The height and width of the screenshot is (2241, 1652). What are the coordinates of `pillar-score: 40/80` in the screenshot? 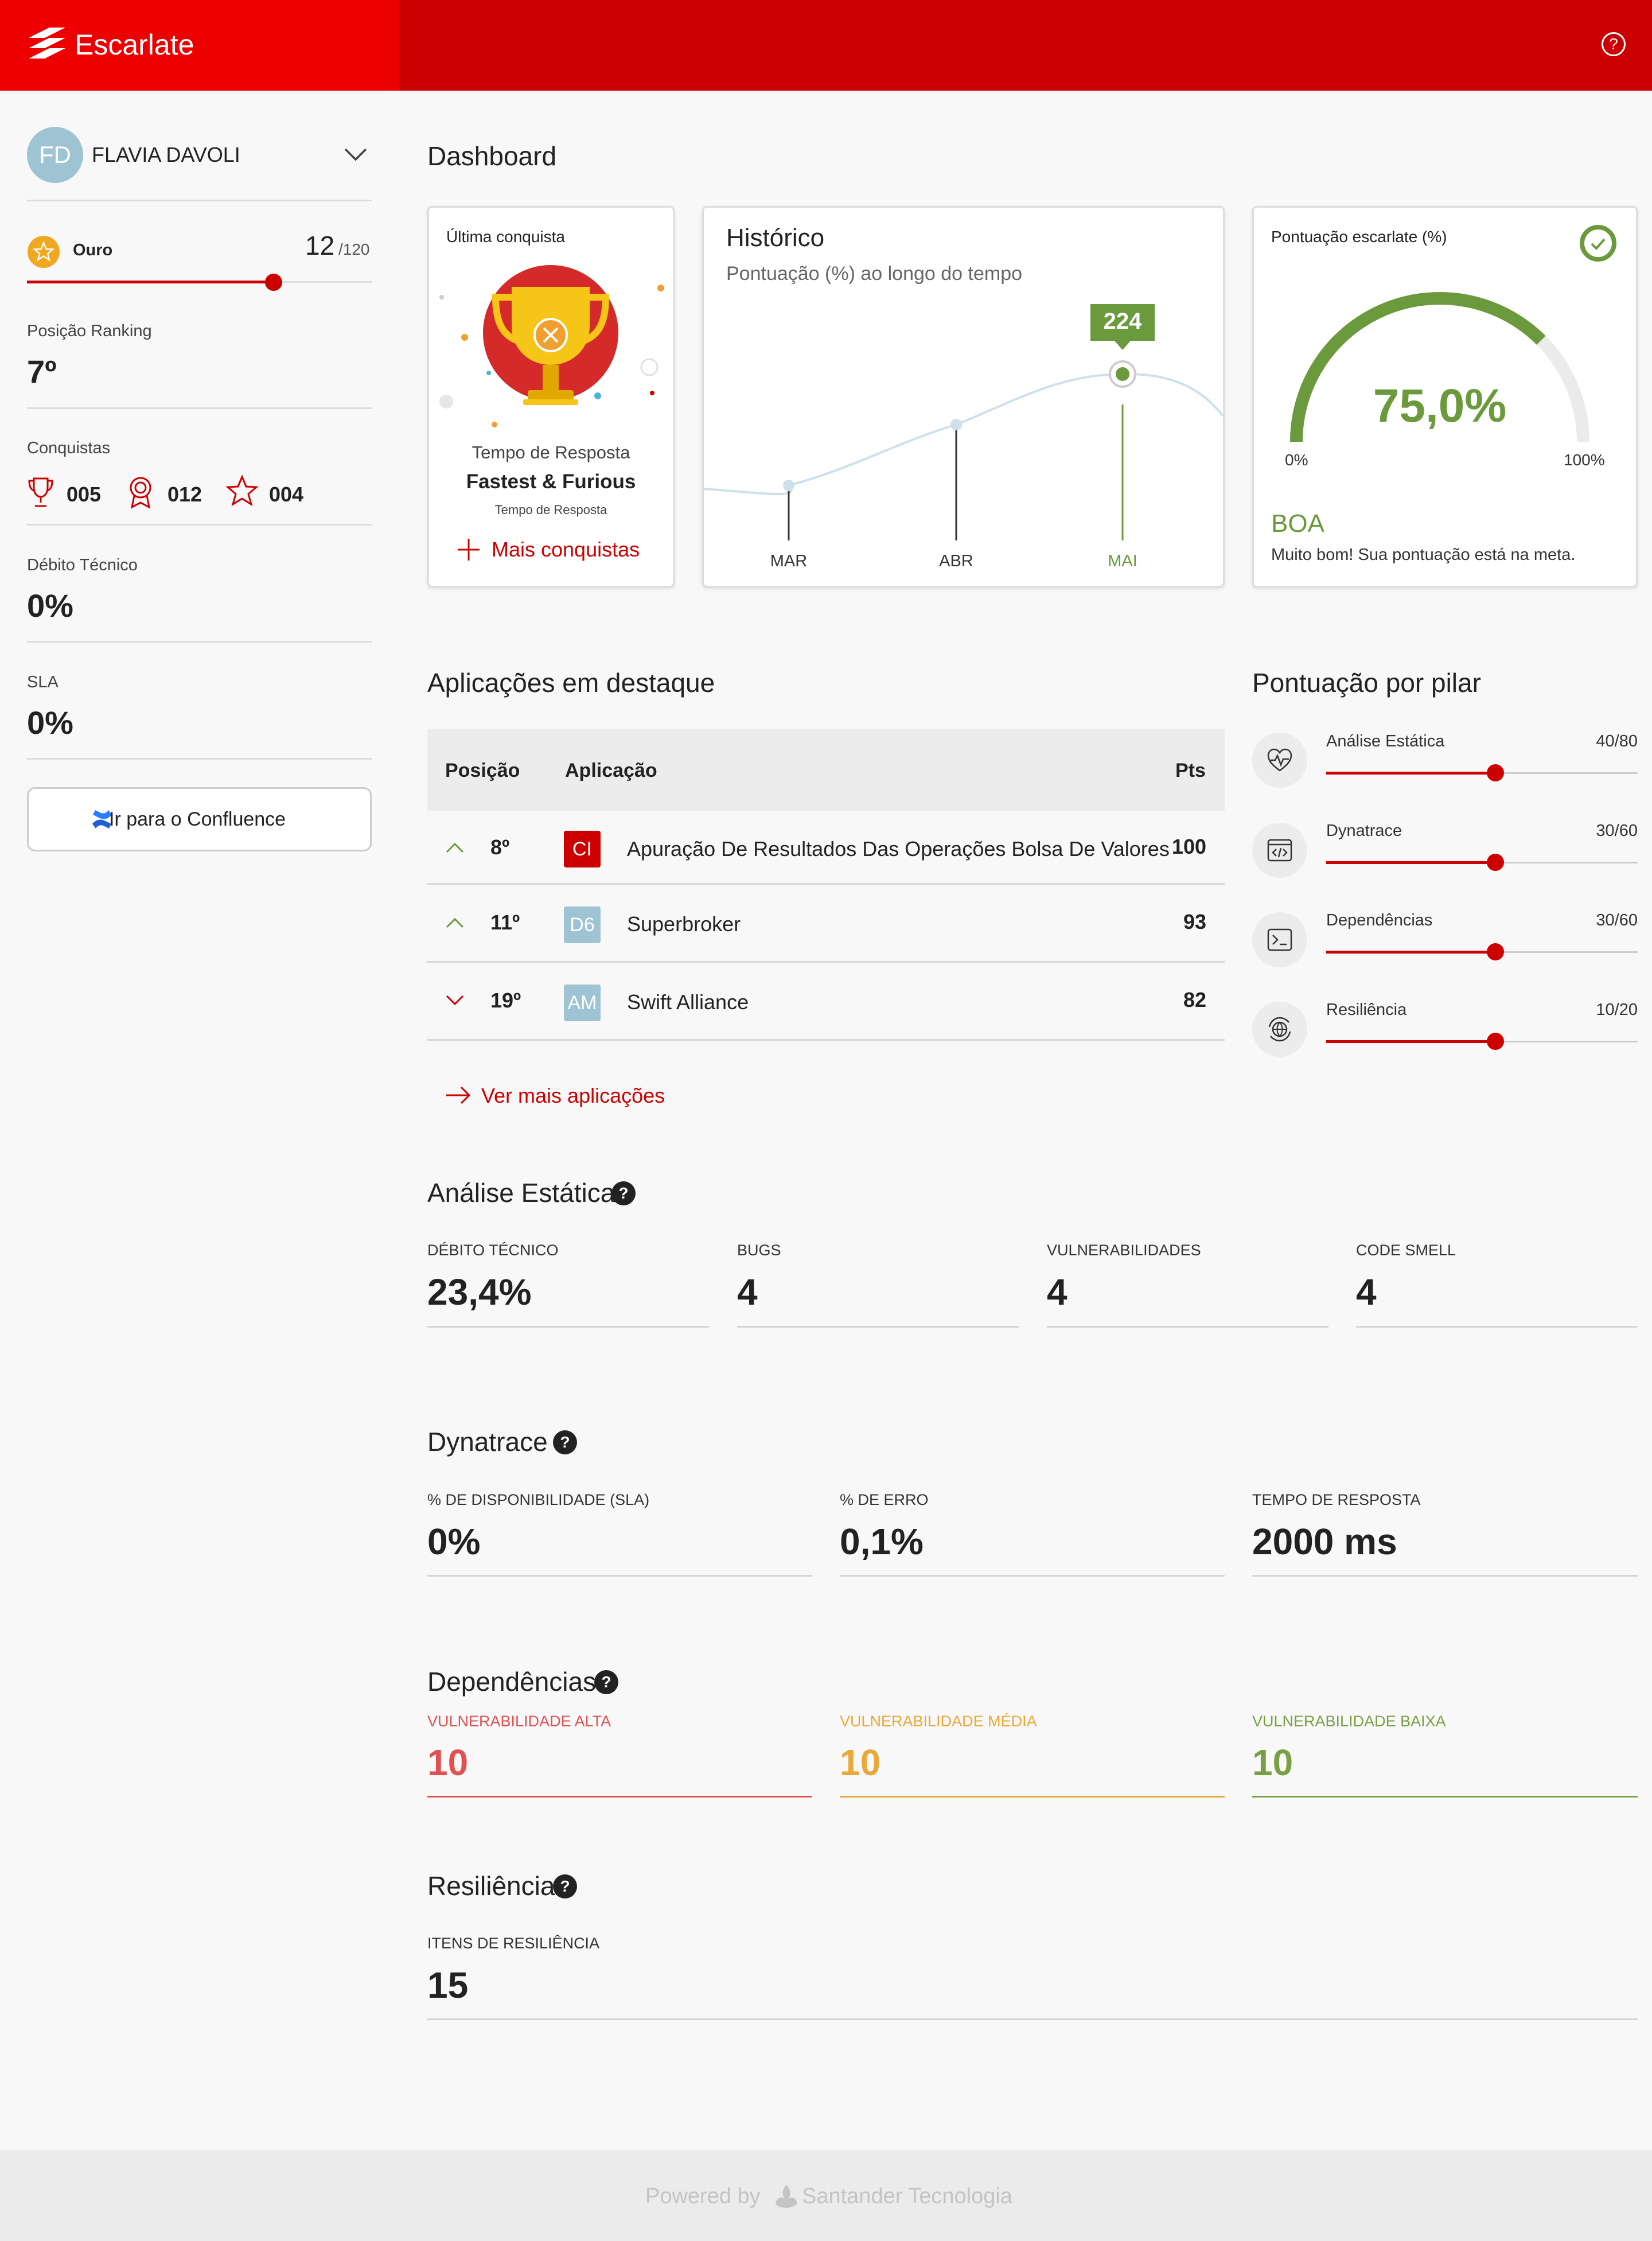 It's located at (1617, 741).